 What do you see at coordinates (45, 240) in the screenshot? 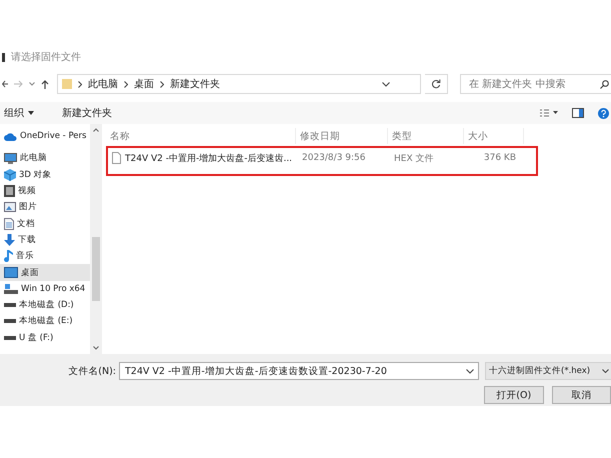
I see `sidebar-item: 下载` at bounding box center [45, 240].